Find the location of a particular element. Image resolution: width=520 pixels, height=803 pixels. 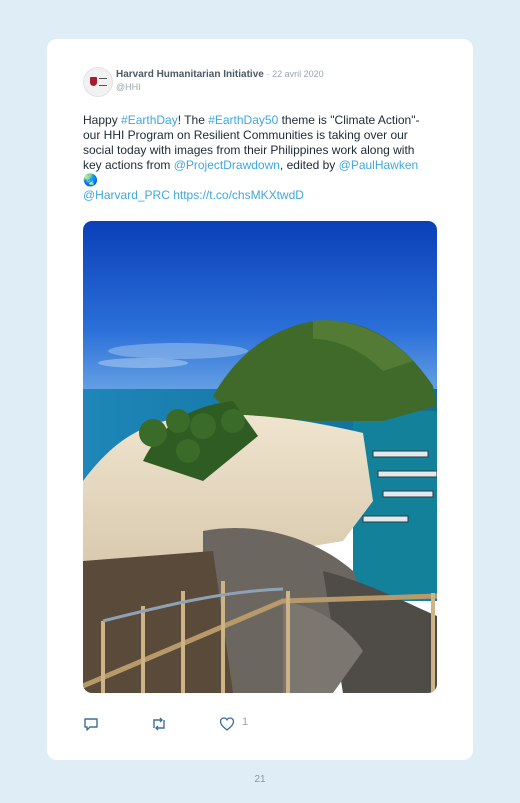

retweet-button is located at coordinates (159, 724).